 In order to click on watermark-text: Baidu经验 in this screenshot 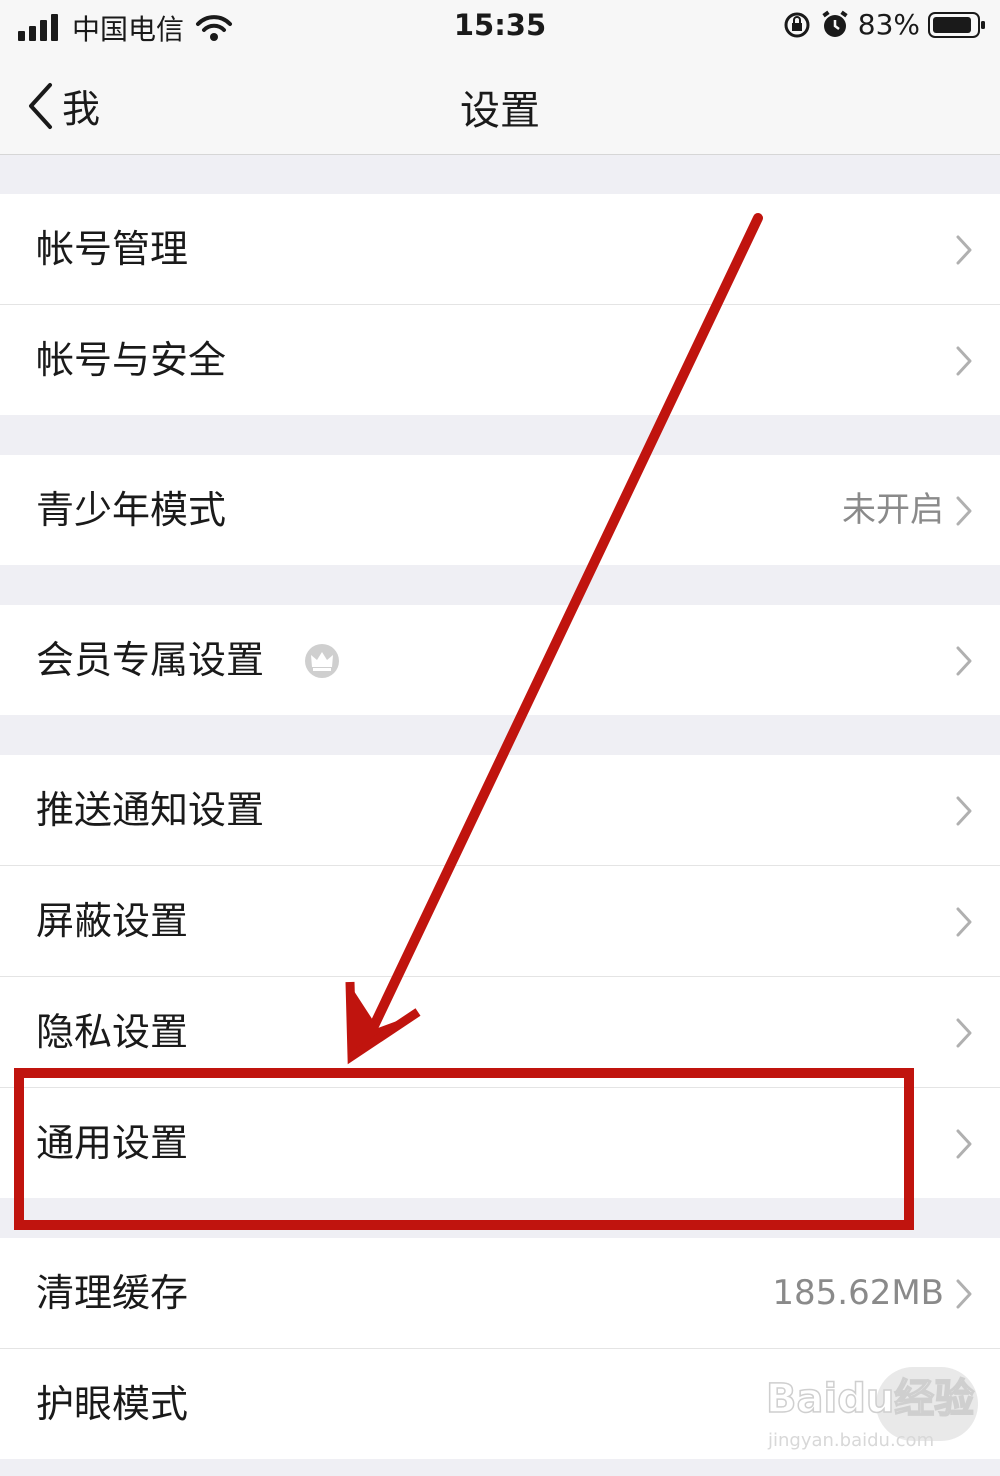, I will do `click(870, 1399)`.